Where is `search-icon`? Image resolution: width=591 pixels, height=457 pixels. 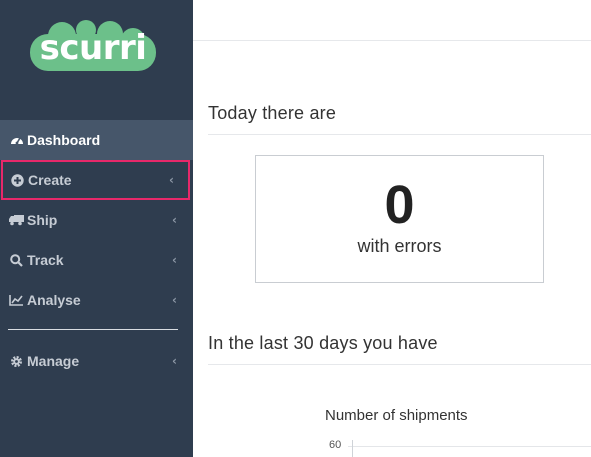 search-icon is located at coordinates (16, 260).